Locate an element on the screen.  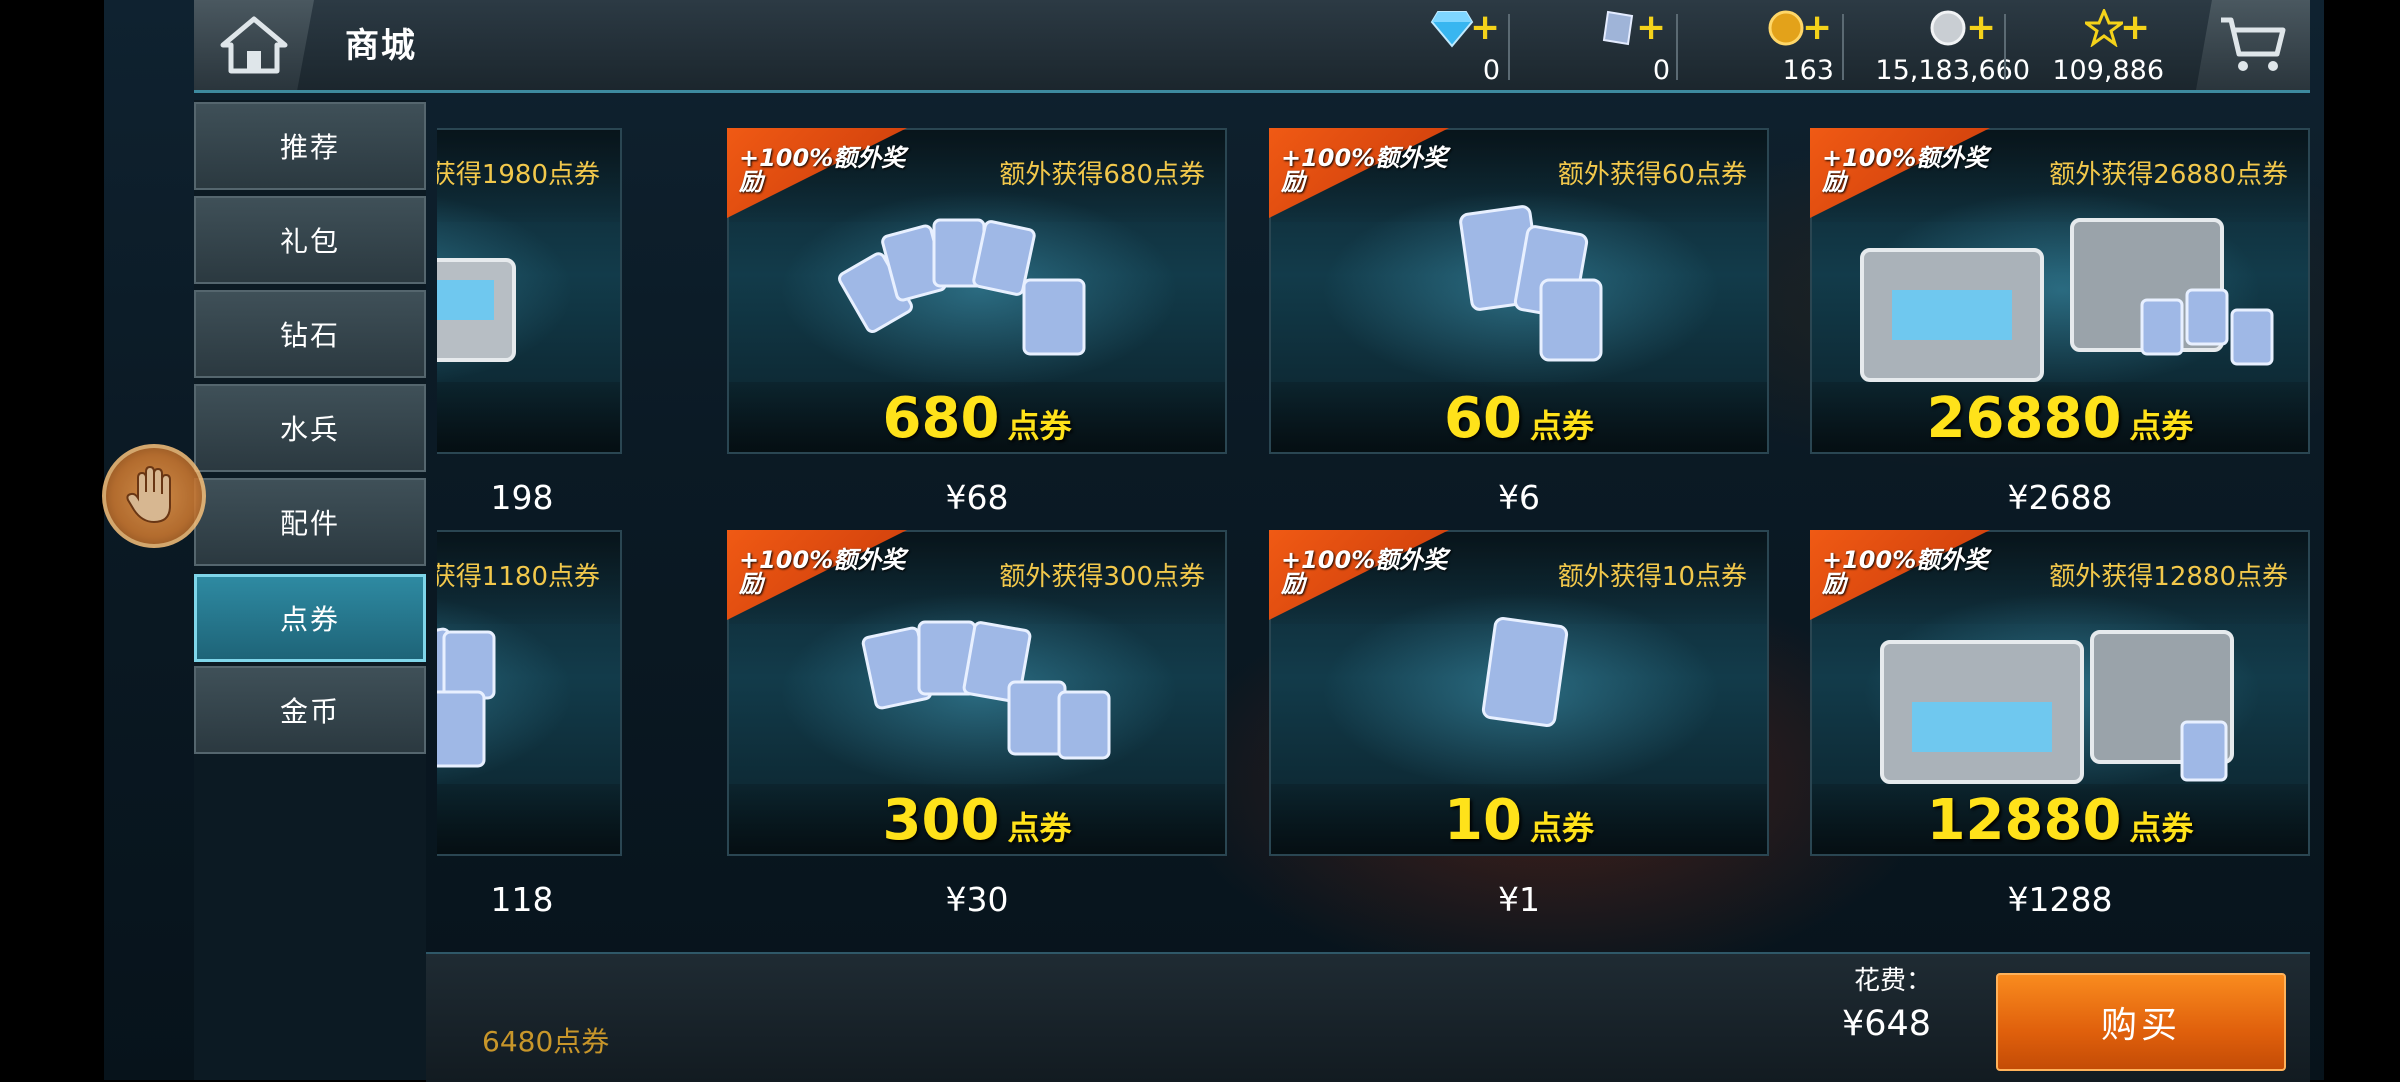
product-card: +100%额外奖励 额外获得26880点券 26880 点券 ¥2688 is located at coordinates (2060, 322).